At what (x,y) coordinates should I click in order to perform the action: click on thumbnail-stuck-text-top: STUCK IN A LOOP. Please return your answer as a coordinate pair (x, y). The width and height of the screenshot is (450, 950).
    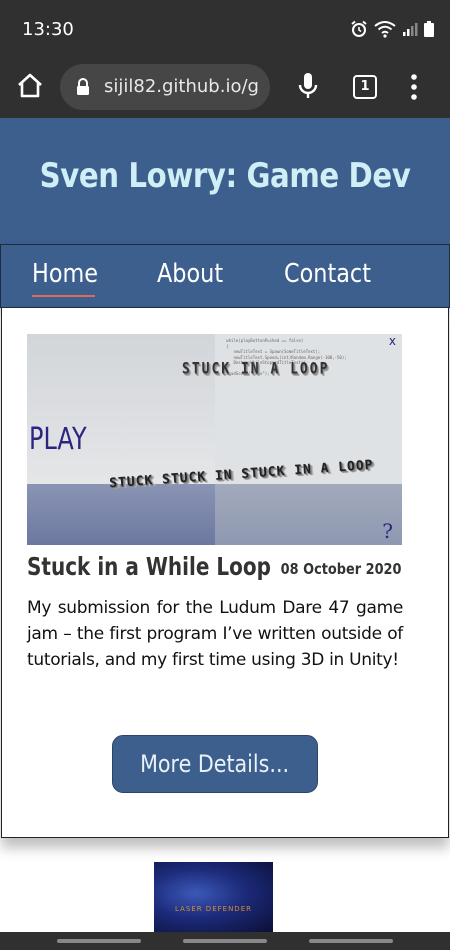
    Looking at the image, I should click on (256, 369).